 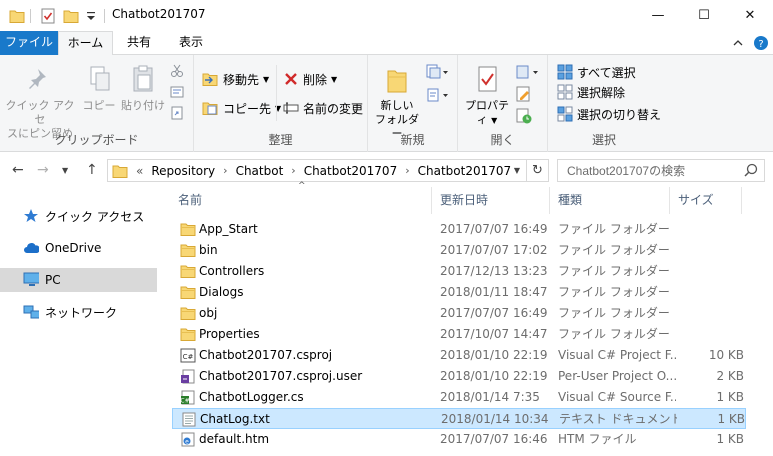 I want to click on new-group-label: 新規, so click(x=412, y=140).